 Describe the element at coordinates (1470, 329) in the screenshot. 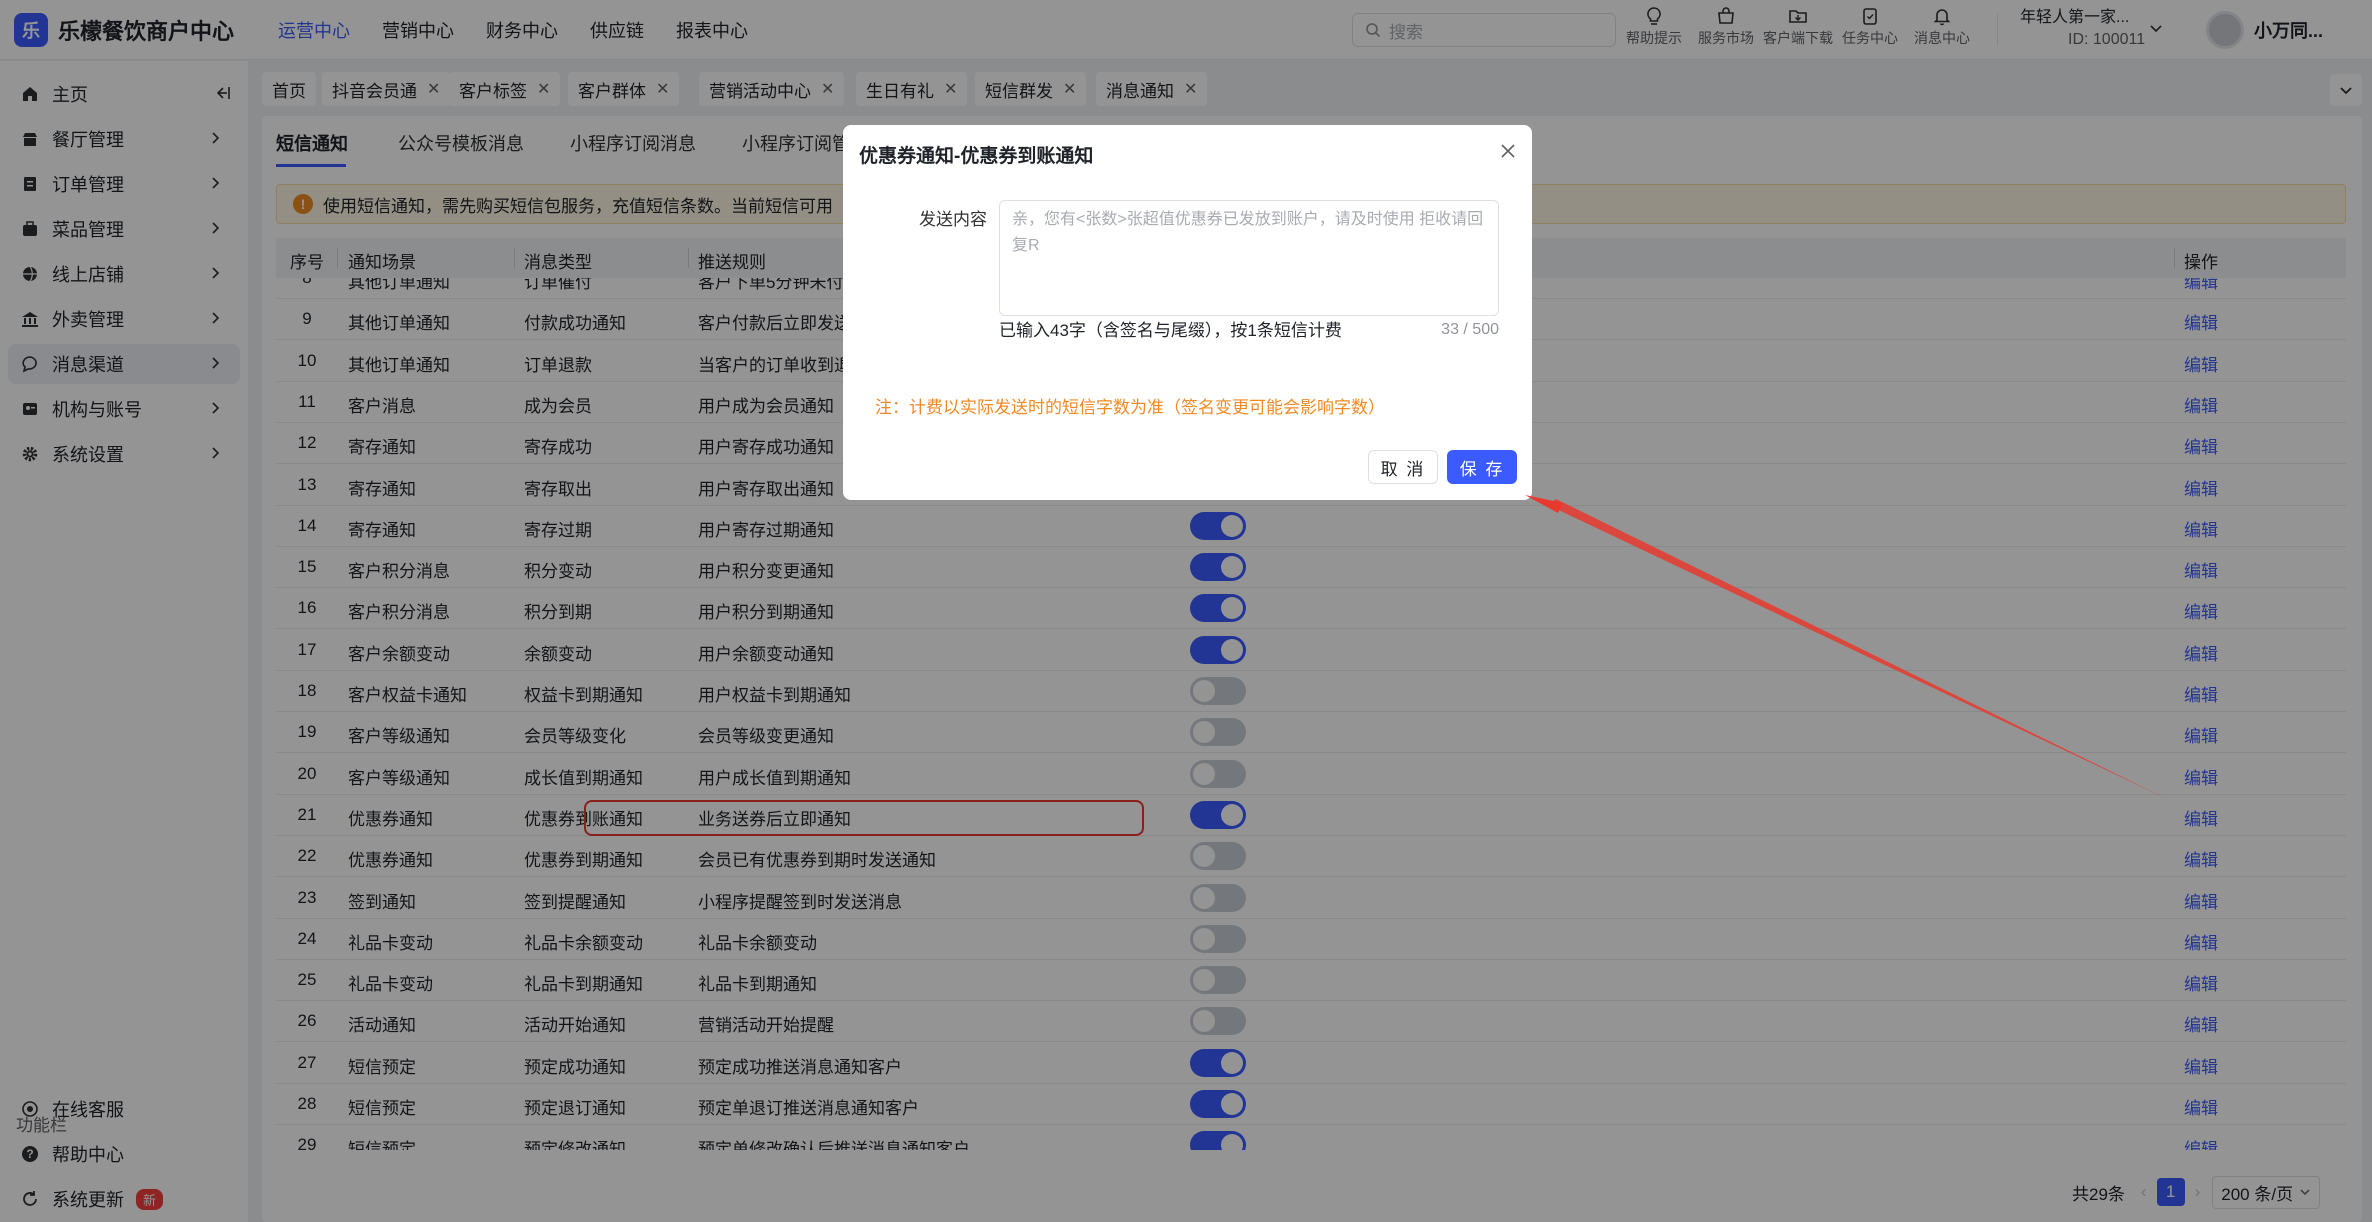

I see `char-counter: 33 / 500` at that location.